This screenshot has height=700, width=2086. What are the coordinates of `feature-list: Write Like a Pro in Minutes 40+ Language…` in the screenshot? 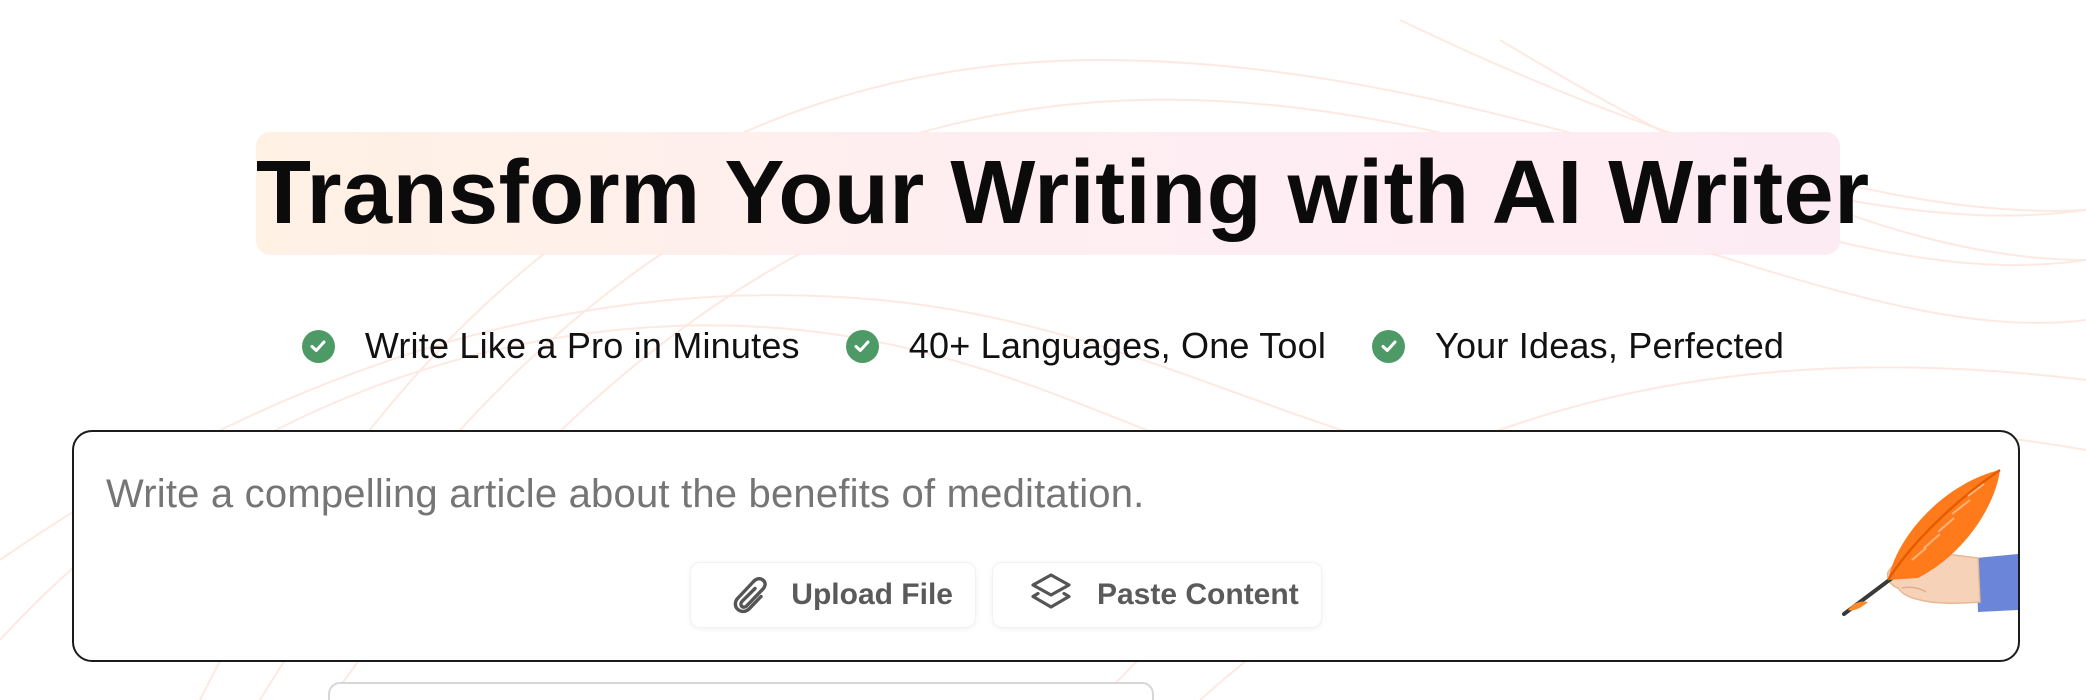 It's located at (1043, 346).